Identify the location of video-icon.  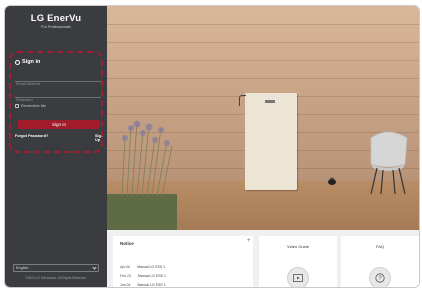
(298, 277).